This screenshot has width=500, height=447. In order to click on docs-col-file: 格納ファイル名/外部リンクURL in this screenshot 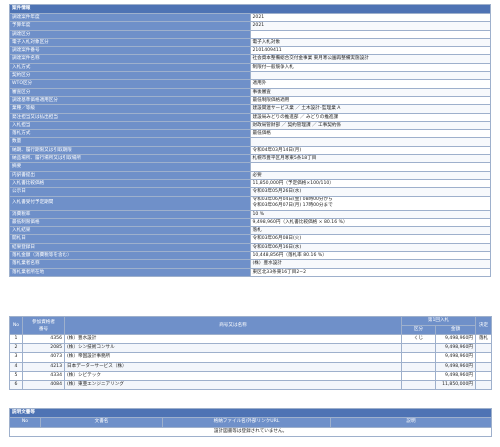, I will do `click(246, 422)`.